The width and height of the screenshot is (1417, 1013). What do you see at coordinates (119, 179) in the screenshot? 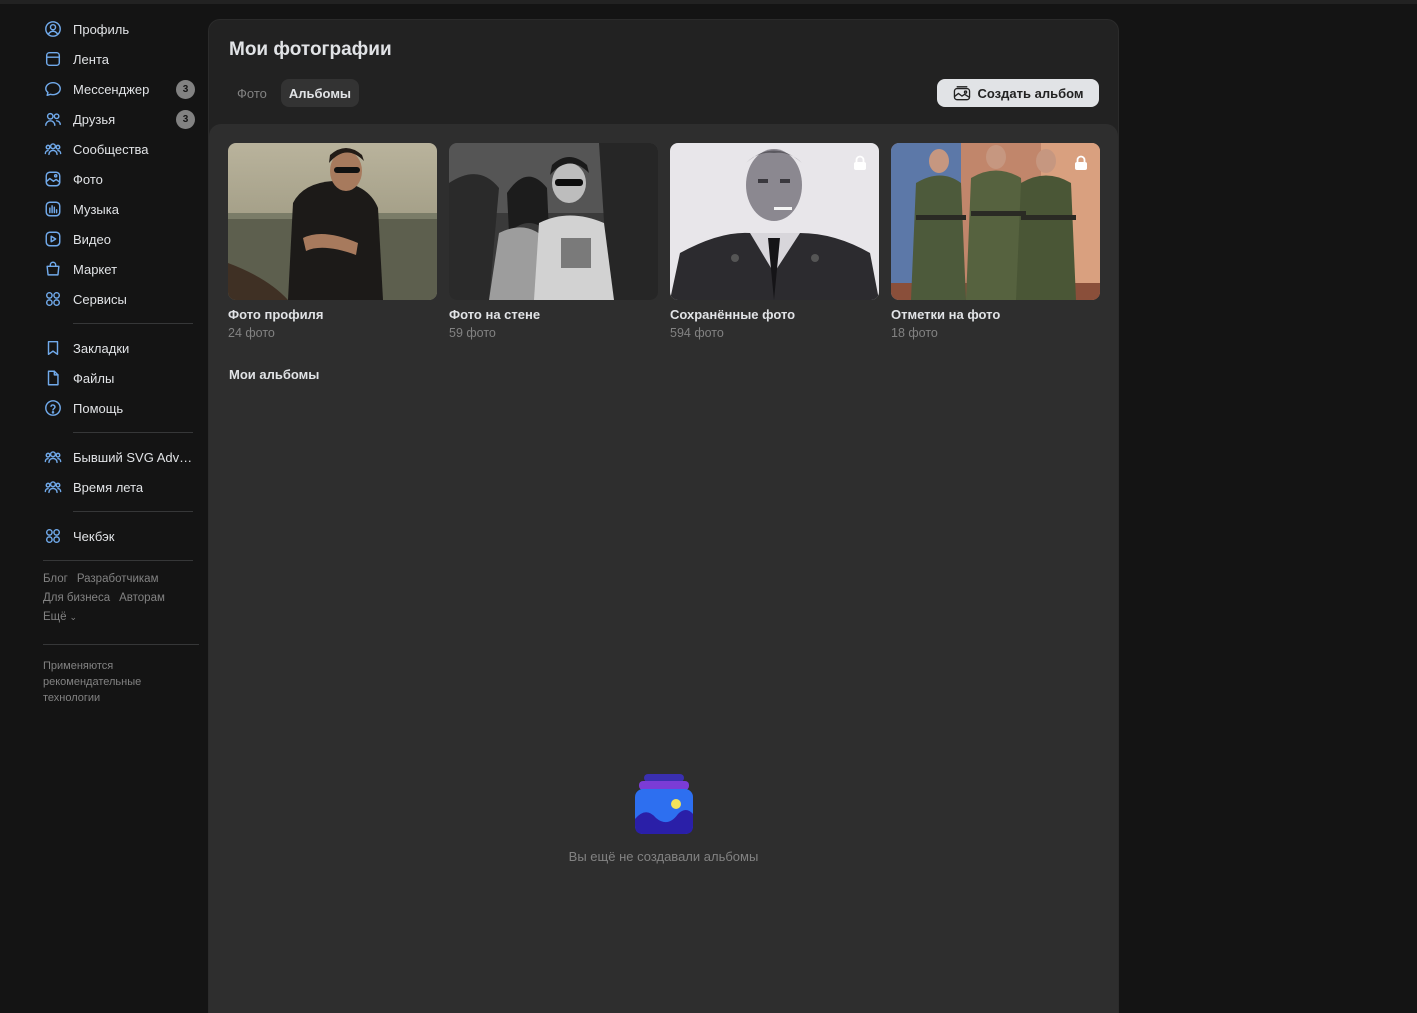
I see `sidebar-item-photo: Фото` at bounding box center [119, 179].